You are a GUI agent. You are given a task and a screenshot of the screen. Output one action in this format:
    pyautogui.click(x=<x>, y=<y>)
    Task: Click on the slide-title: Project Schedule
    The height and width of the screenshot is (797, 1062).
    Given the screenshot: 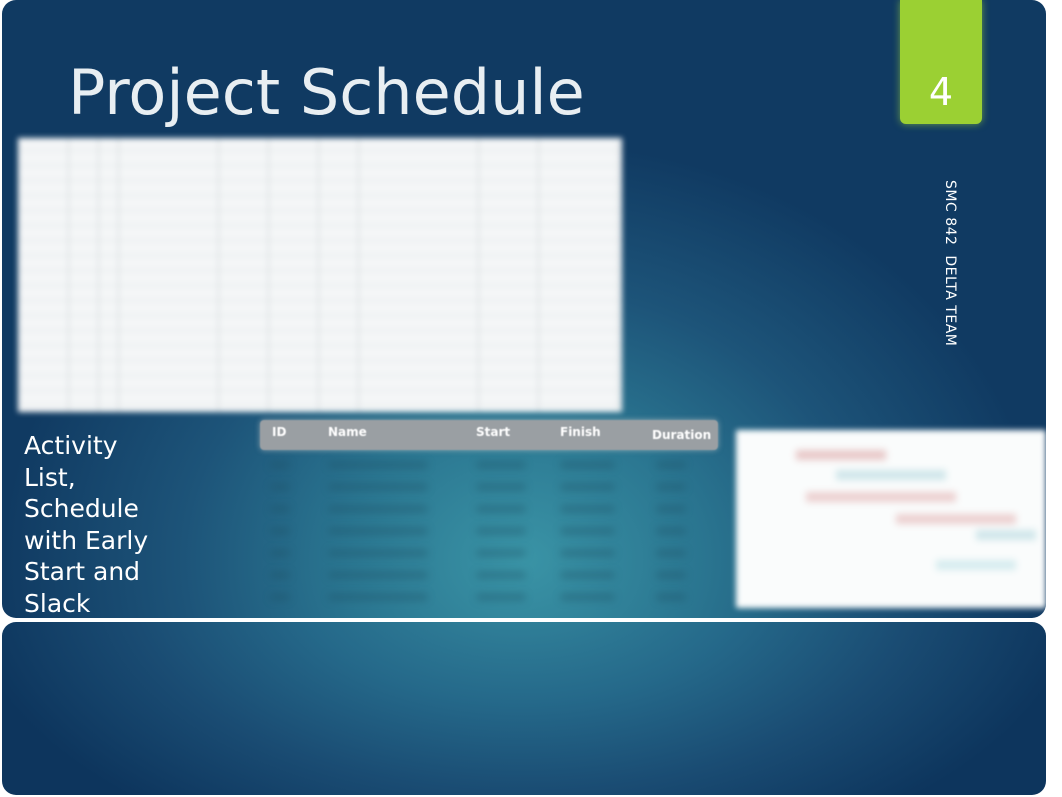 What is the action you would take?
    pyautogui.click(x=326, y=92)
    